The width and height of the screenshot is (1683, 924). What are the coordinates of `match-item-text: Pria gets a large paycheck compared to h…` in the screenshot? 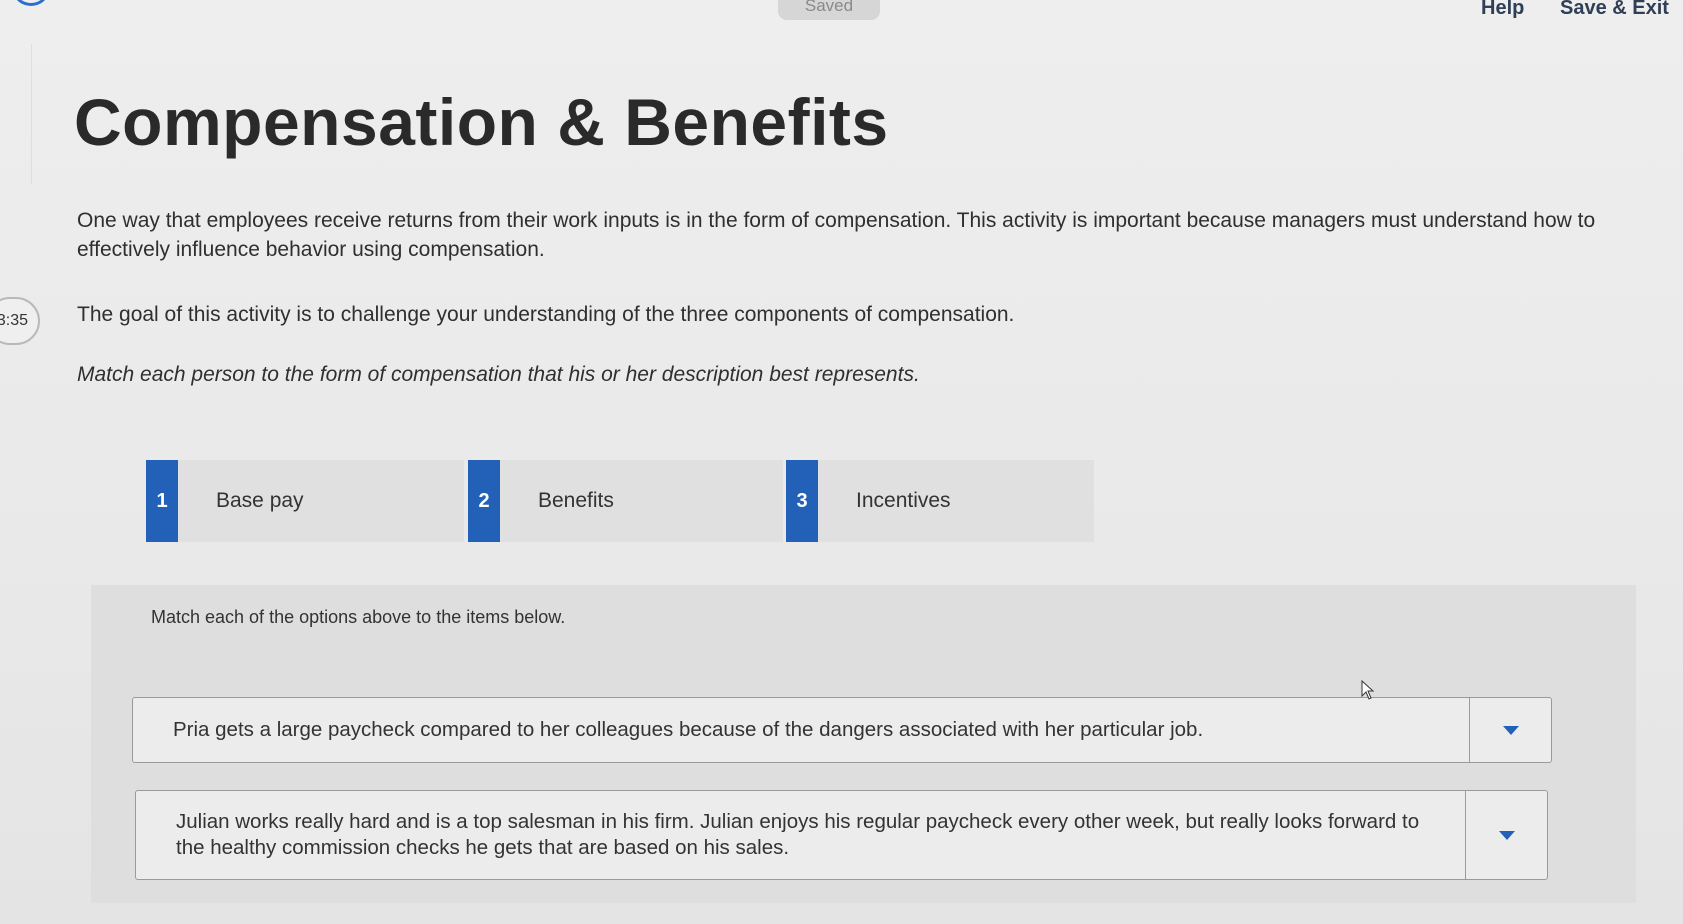 It's located at (688, 729).